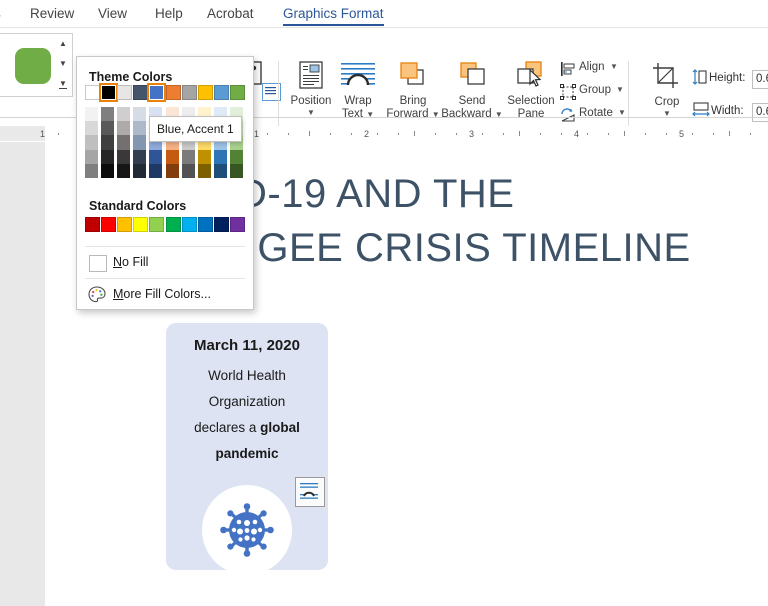  Describe the element at coordinates (459, 248) in the screenshot. I see `document-title-line2: UGEE CRISIS TIMELINE` at that location.